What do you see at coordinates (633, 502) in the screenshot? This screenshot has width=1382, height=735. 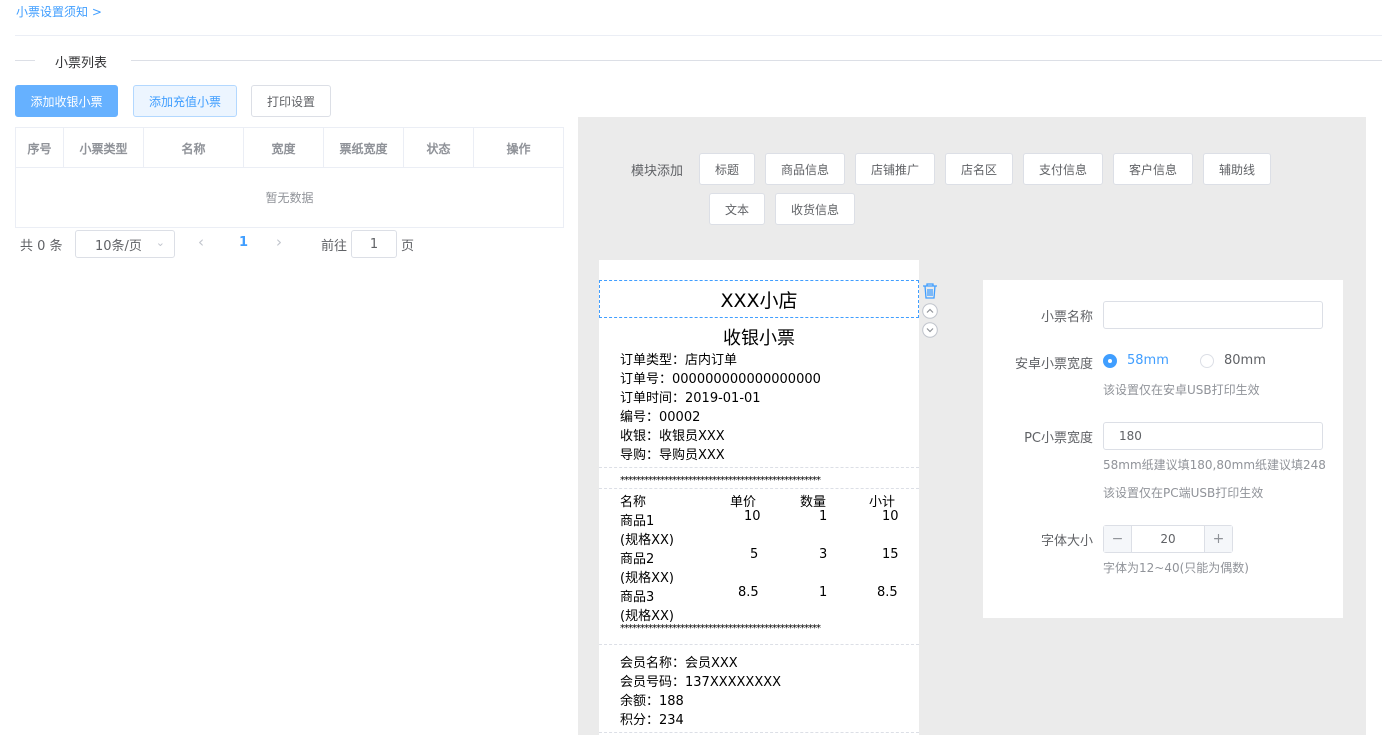 I see `goods-header-name: 名称` at bounding box center [633, 502].